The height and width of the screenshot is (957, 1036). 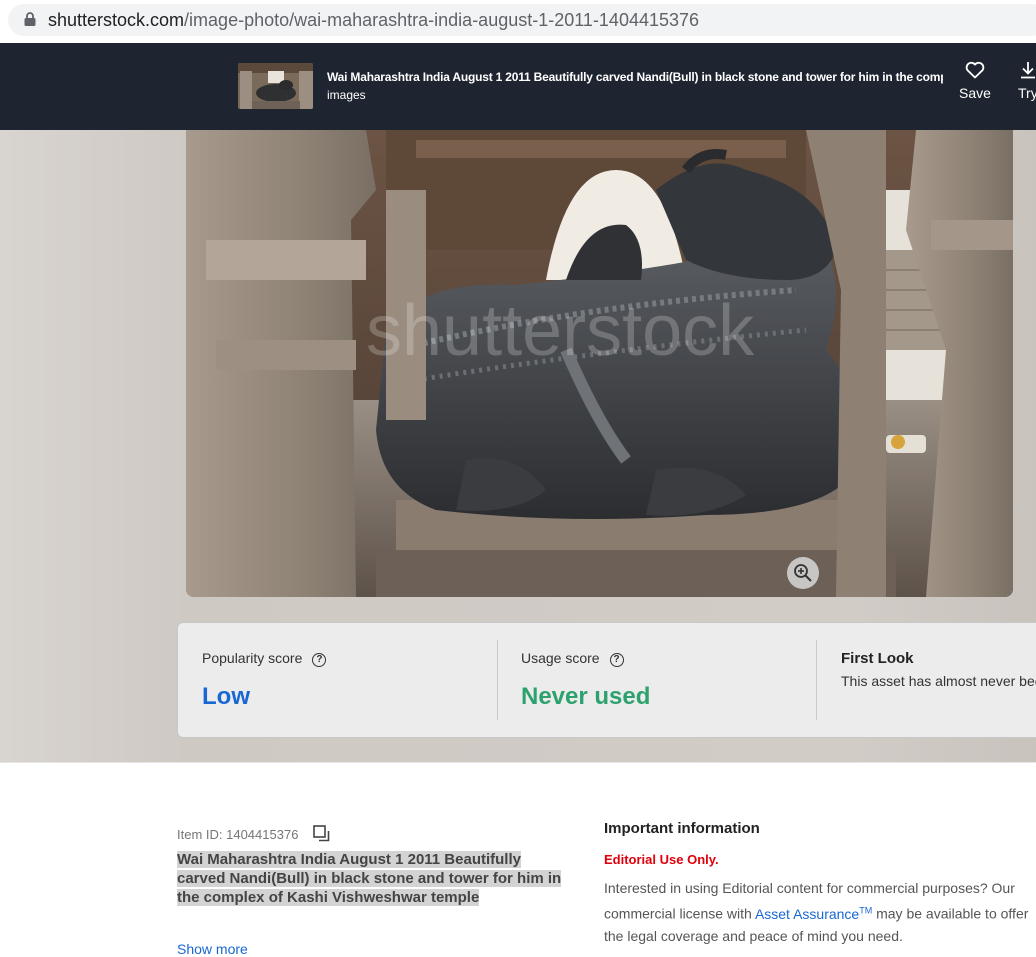 I want to click on image-thumbnail, so click(x=275, y=86).